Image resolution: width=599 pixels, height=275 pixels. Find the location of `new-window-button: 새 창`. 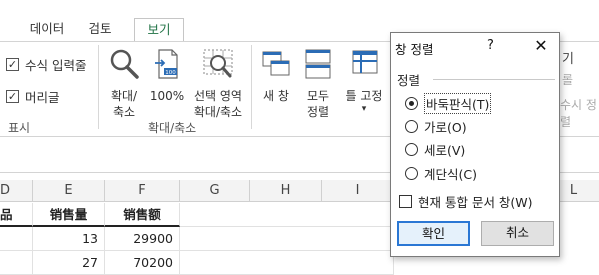

new-window-button: 새 창 is located at coordinates (276, 75).